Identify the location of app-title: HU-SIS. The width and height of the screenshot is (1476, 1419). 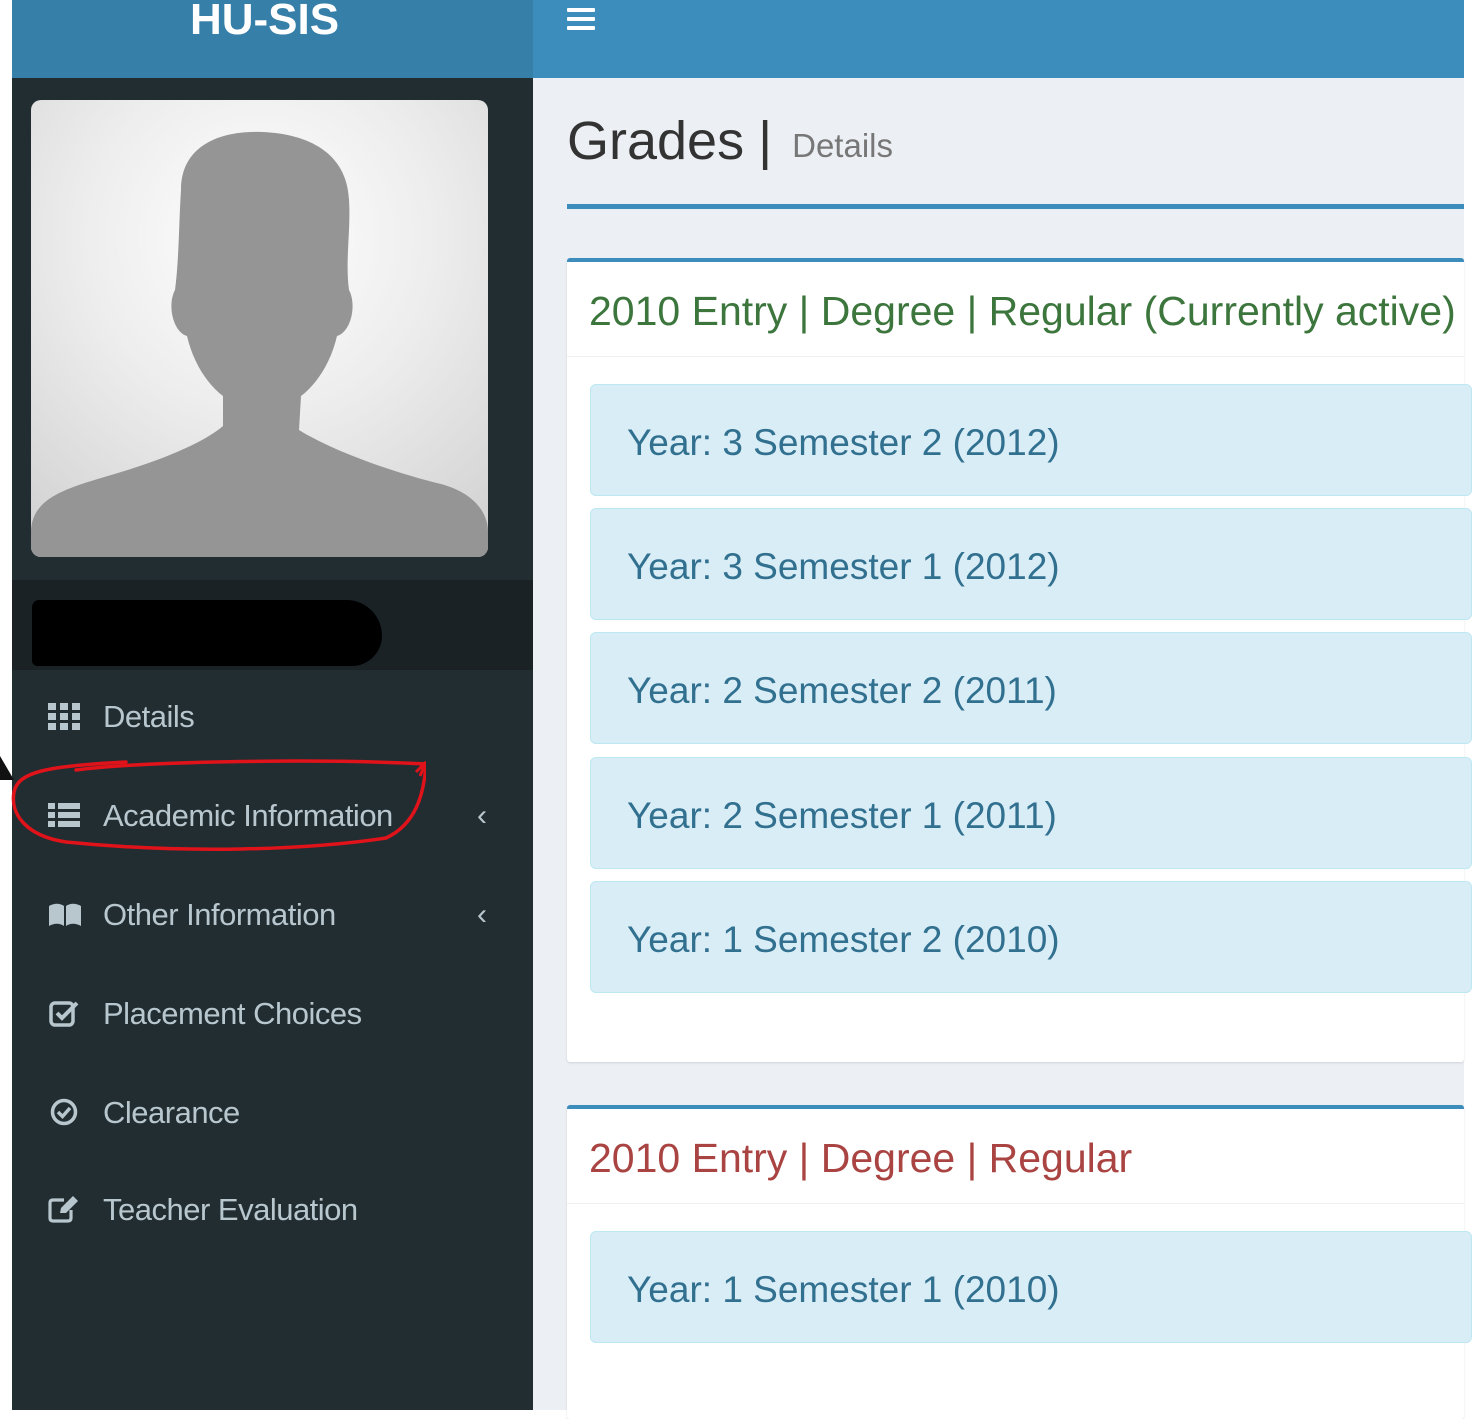
(264, 22).